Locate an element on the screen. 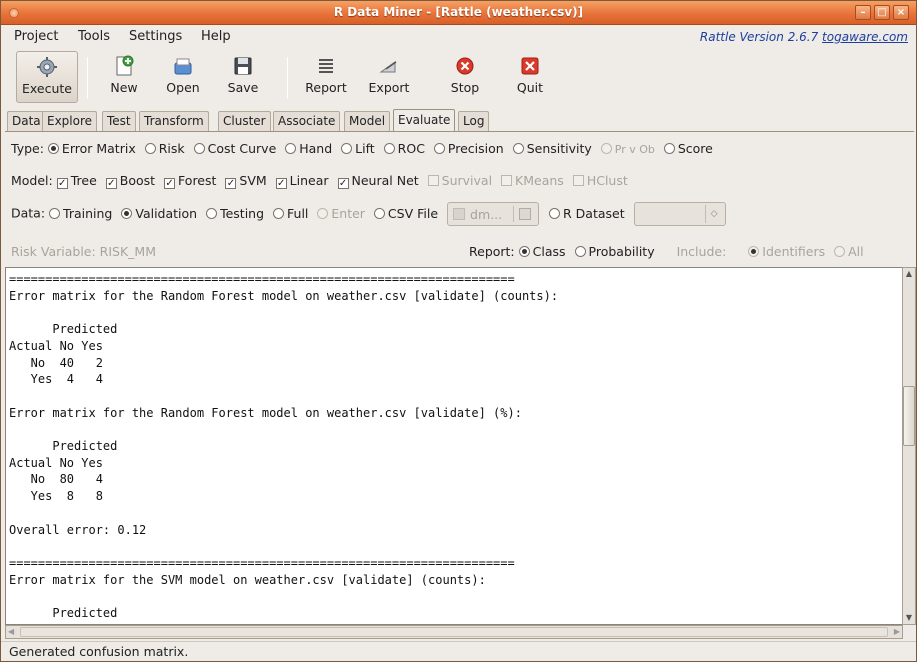 The image size is (917, 662). stop-label: Stop is located at coordinates (465, 87).